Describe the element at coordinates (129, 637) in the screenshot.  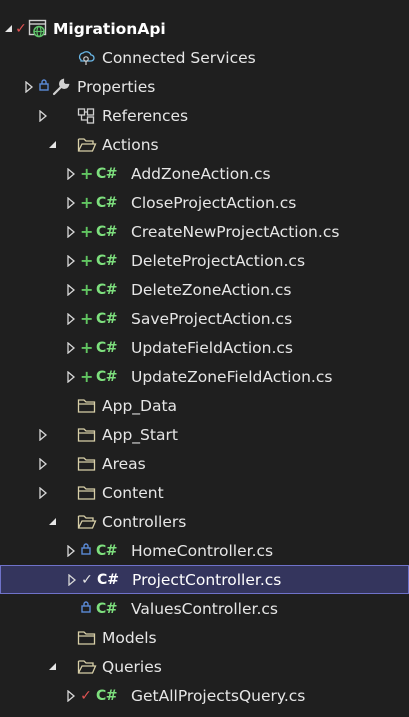
I see `tree-item-label: Models` at that location.